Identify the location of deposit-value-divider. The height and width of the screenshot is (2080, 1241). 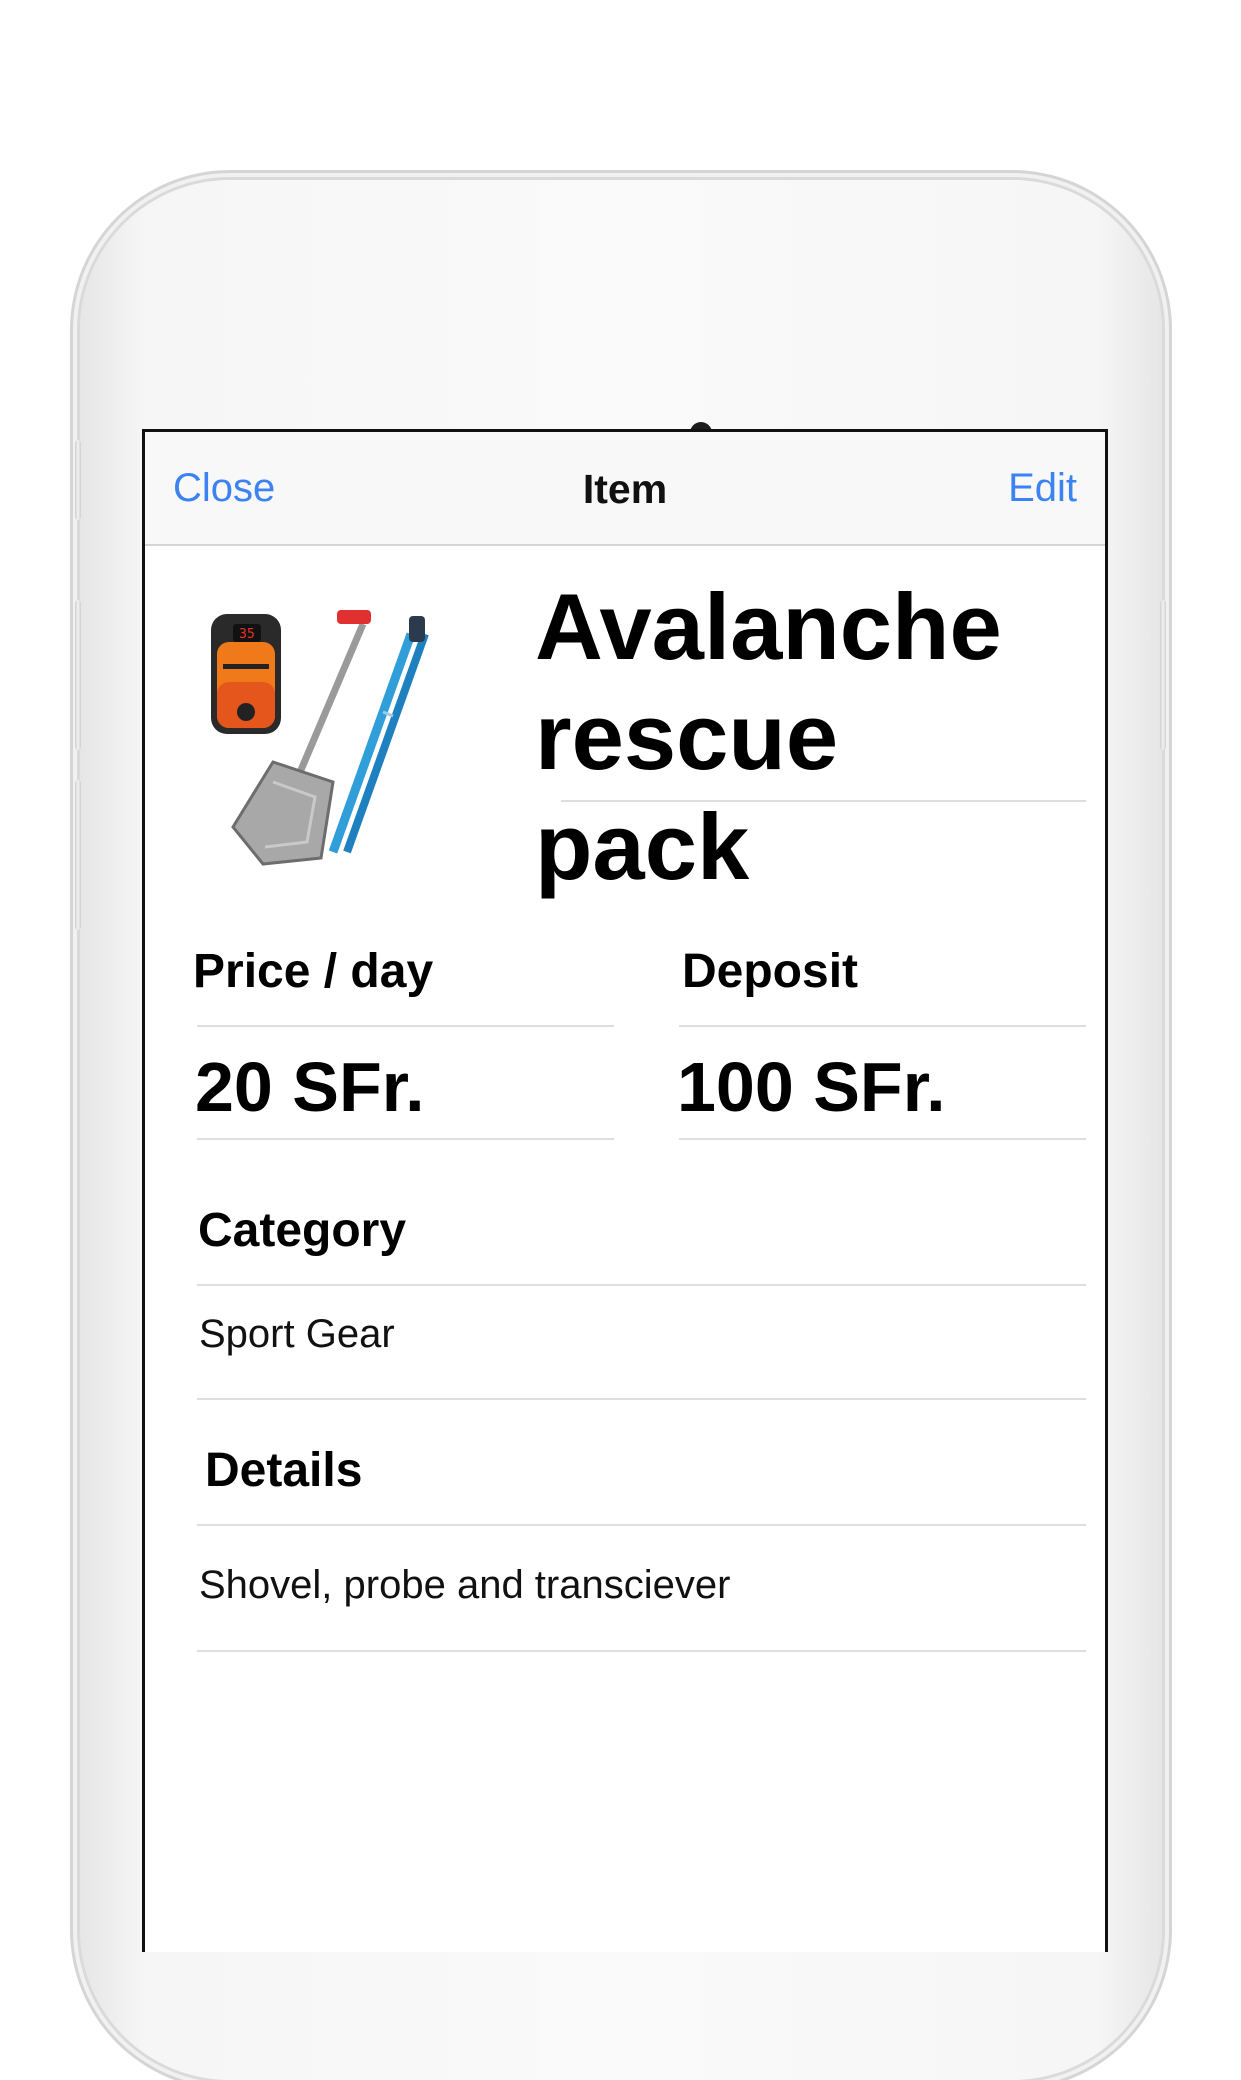
(882, 1139).